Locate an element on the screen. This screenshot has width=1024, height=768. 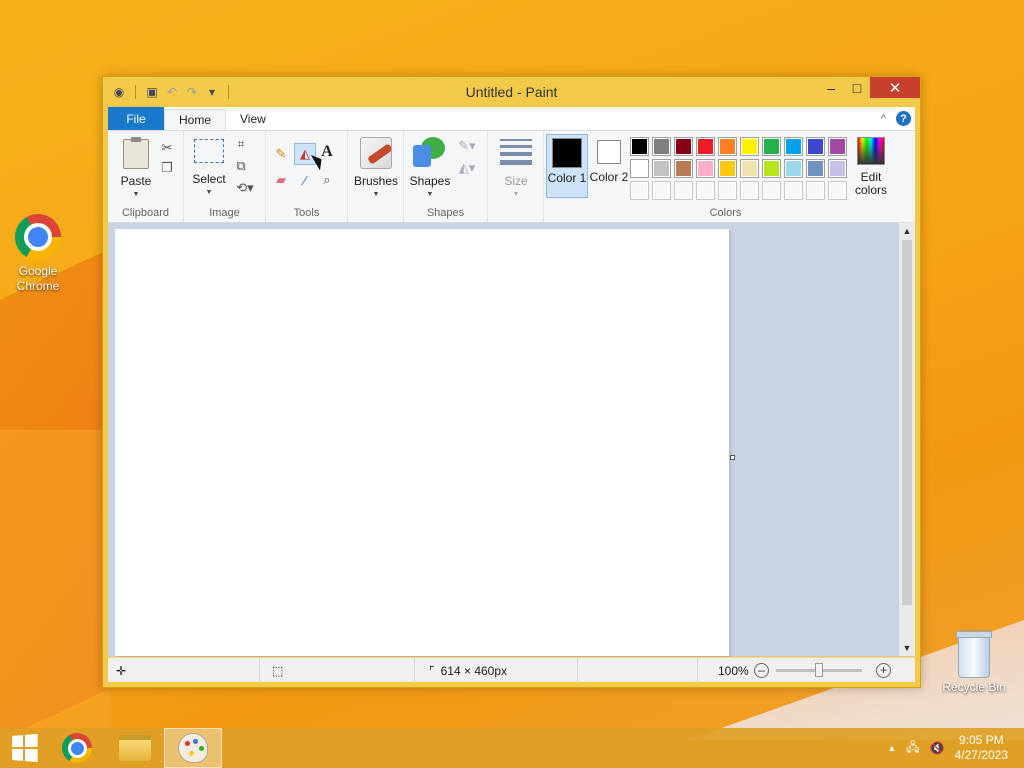
paint-palette-icon is located at coordinates (193, 748).